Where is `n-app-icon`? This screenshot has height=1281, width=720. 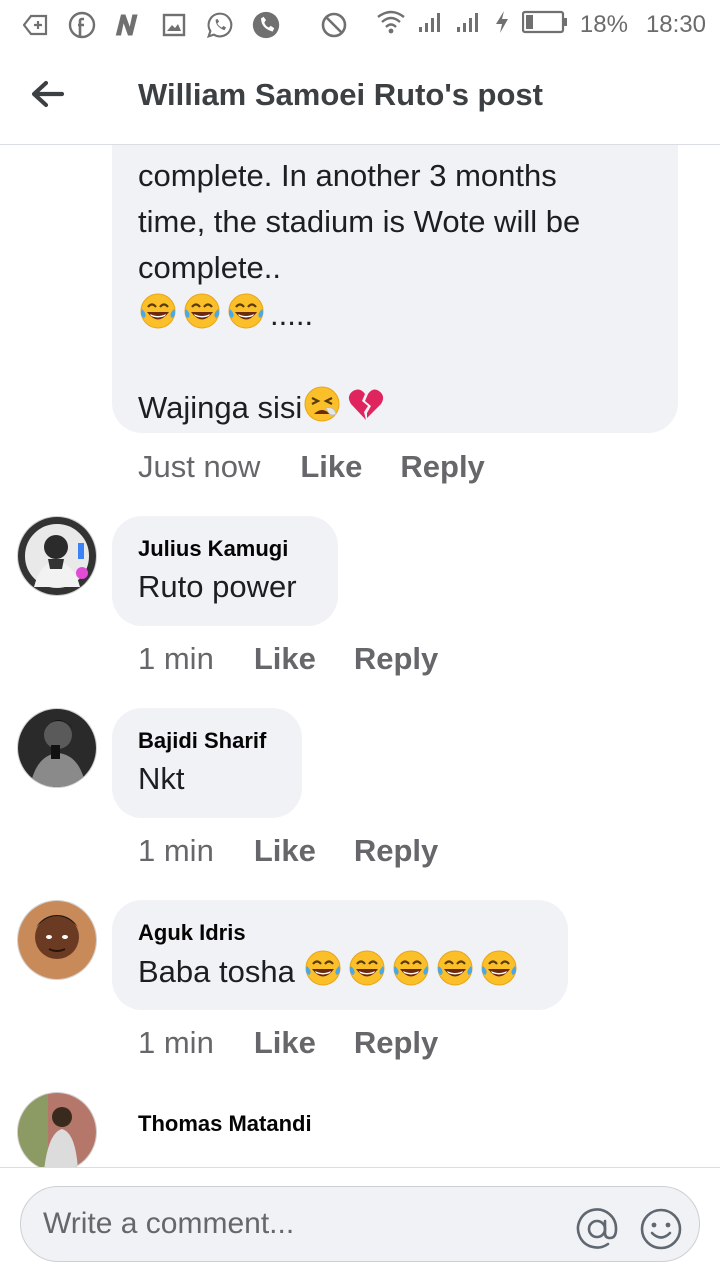 n-app-icon is located at coordinates (128, 25).